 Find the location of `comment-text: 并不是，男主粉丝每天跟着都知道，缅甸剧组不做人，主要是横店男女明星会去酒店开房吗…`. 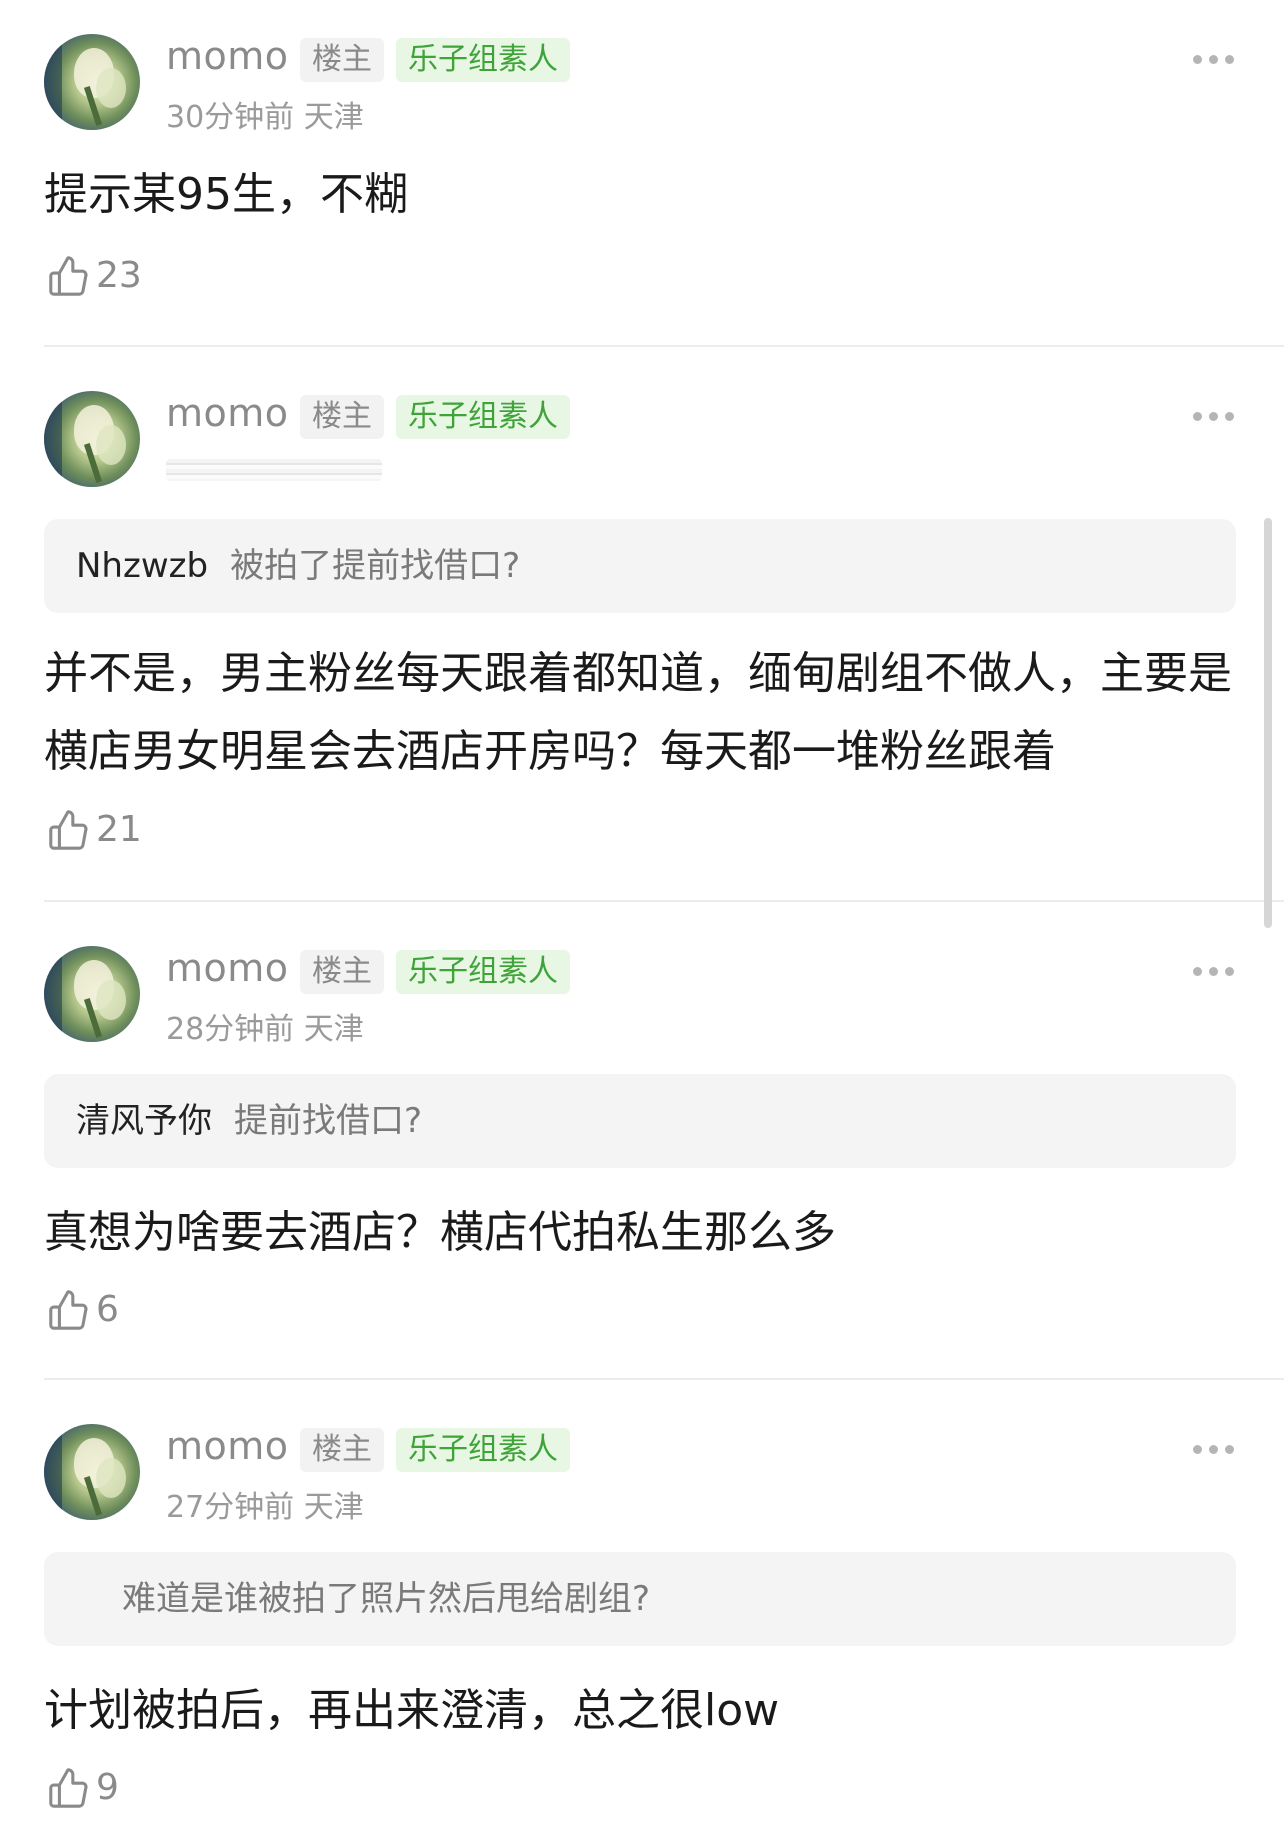

comment-text: 并不是，男主粉丝每天跟着都知道，缅甸剧组不做人，主要是横店男女明星会去酒店开房吗… is located at coordinates (638, 712).